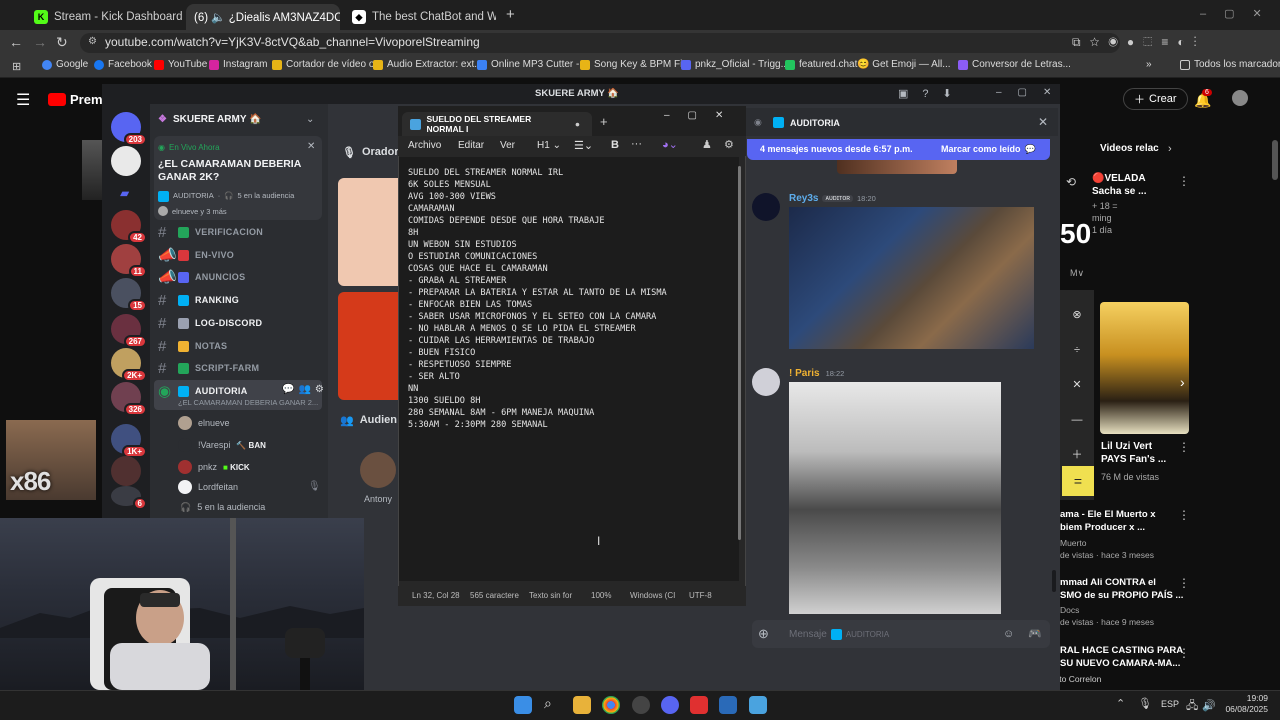 This screenshot has height=720, width=1280. What do you see at coordinates (208, 487) in the screenshot?
I see `member-lordfeitan: Lordfeitan` at bounding box center [208, 487].